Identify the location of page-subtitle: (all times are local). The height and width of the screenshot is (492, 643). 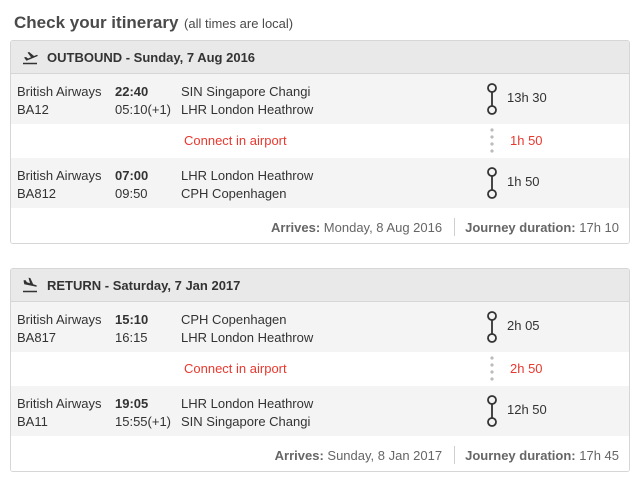
(239, 23).